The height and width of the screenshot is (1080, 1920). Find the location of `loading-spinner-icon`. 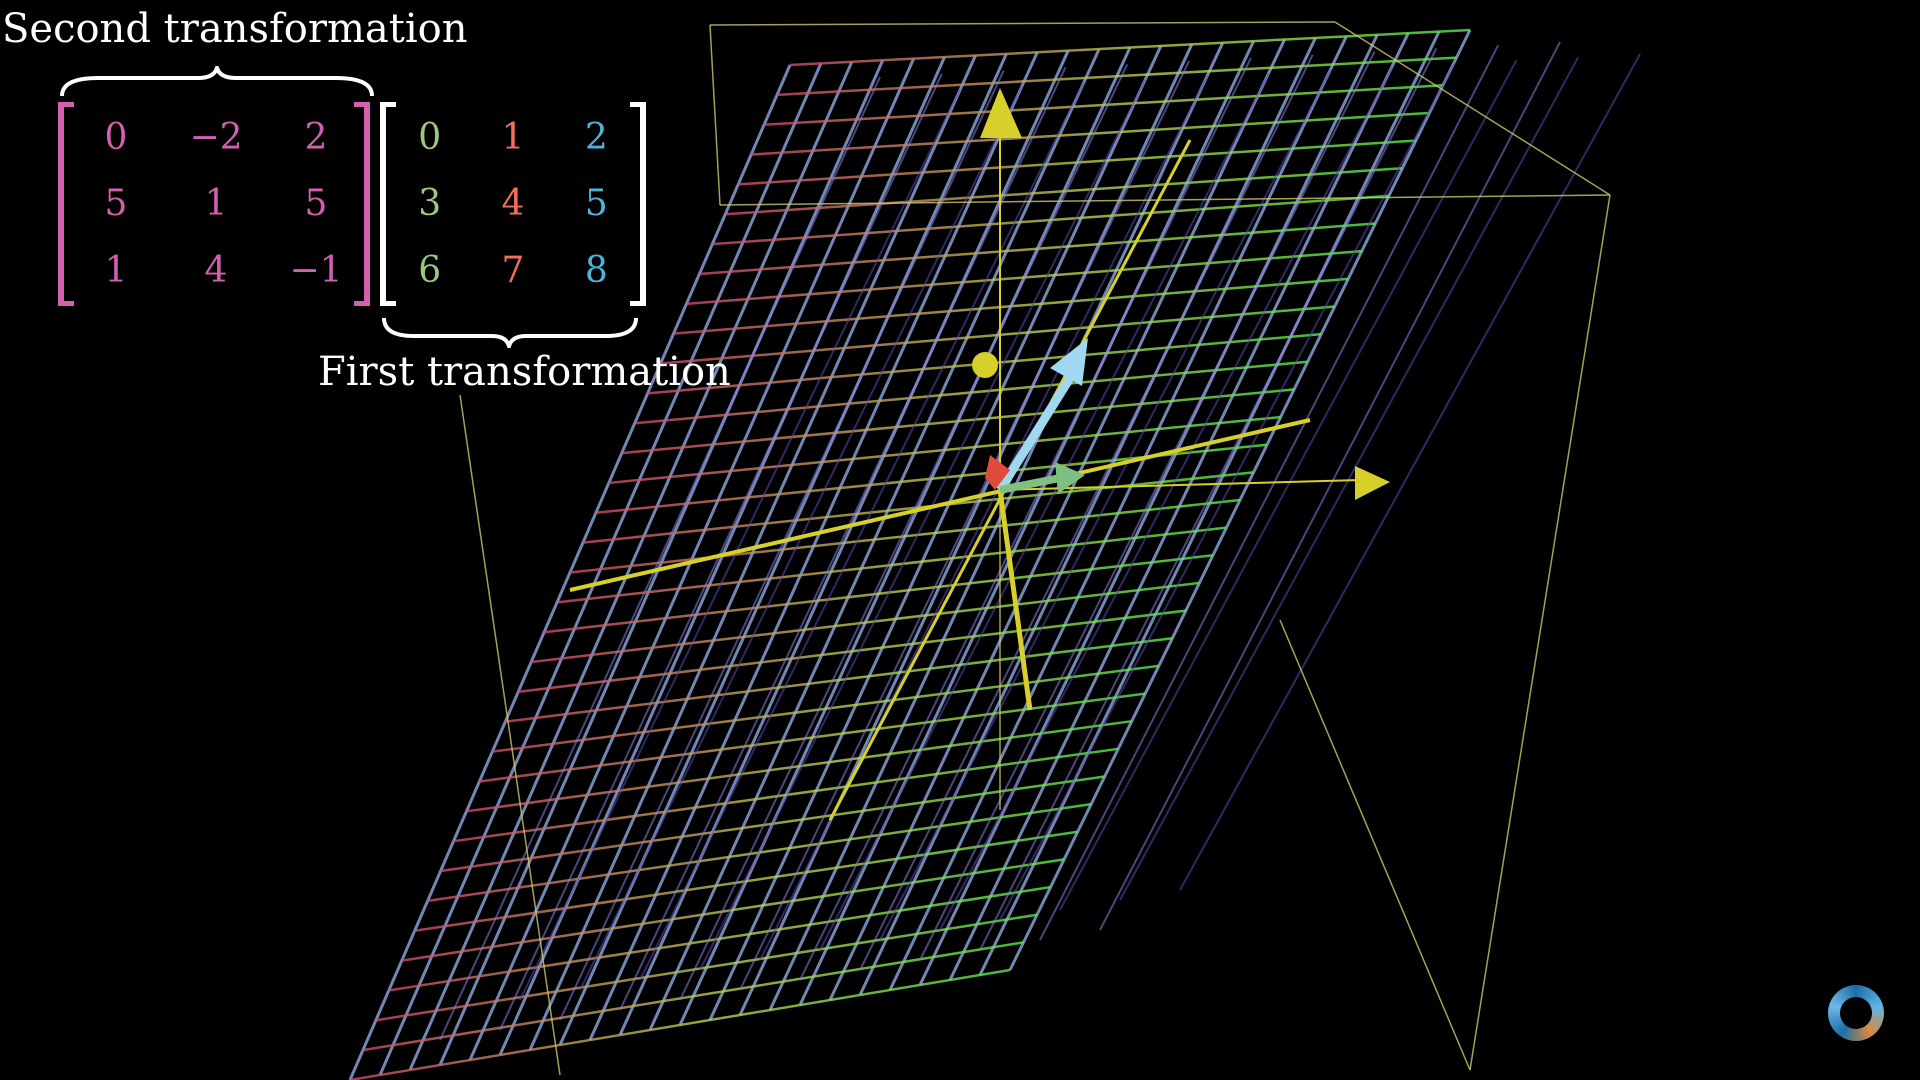

loading-spinner-icon is located at coordinates (1856, 1013).